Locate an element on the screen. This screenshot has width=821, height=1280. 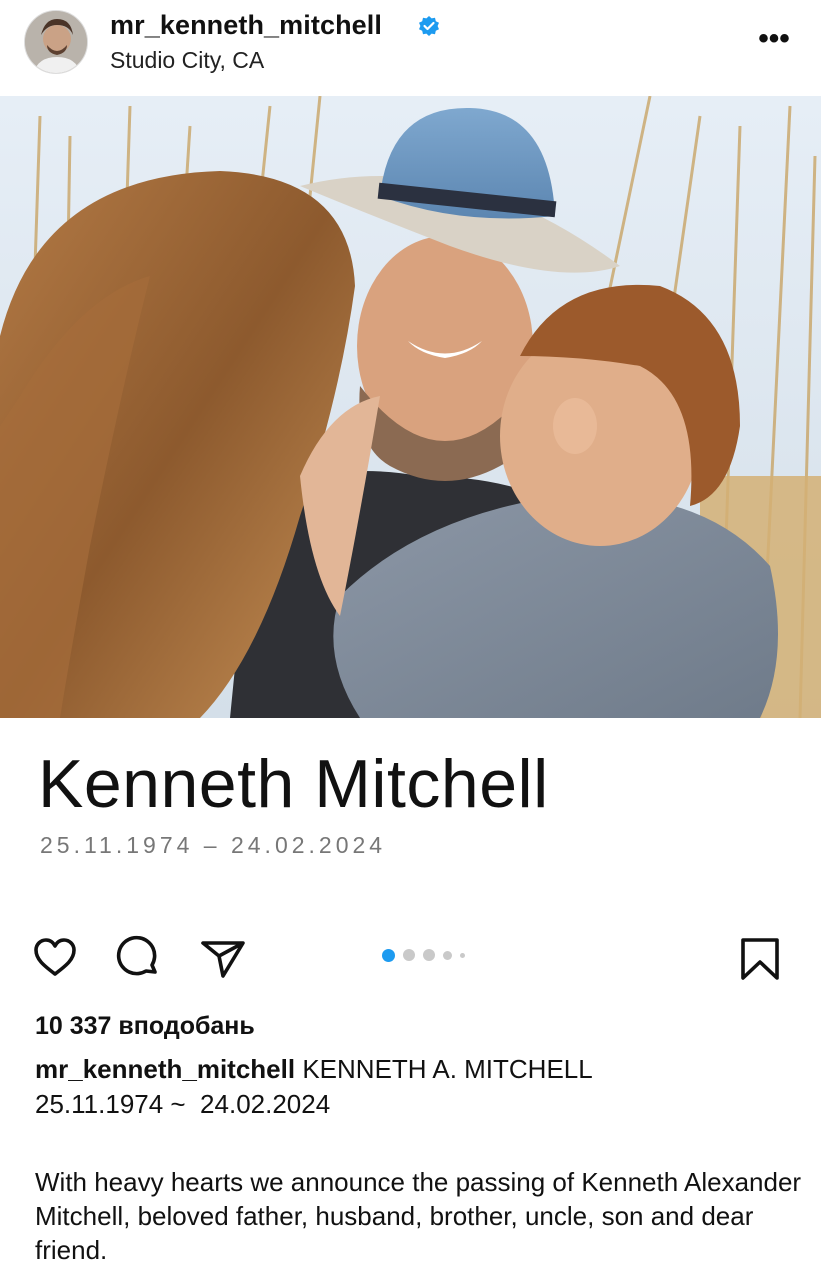
heart-icon is located at coordinates (55, 958).